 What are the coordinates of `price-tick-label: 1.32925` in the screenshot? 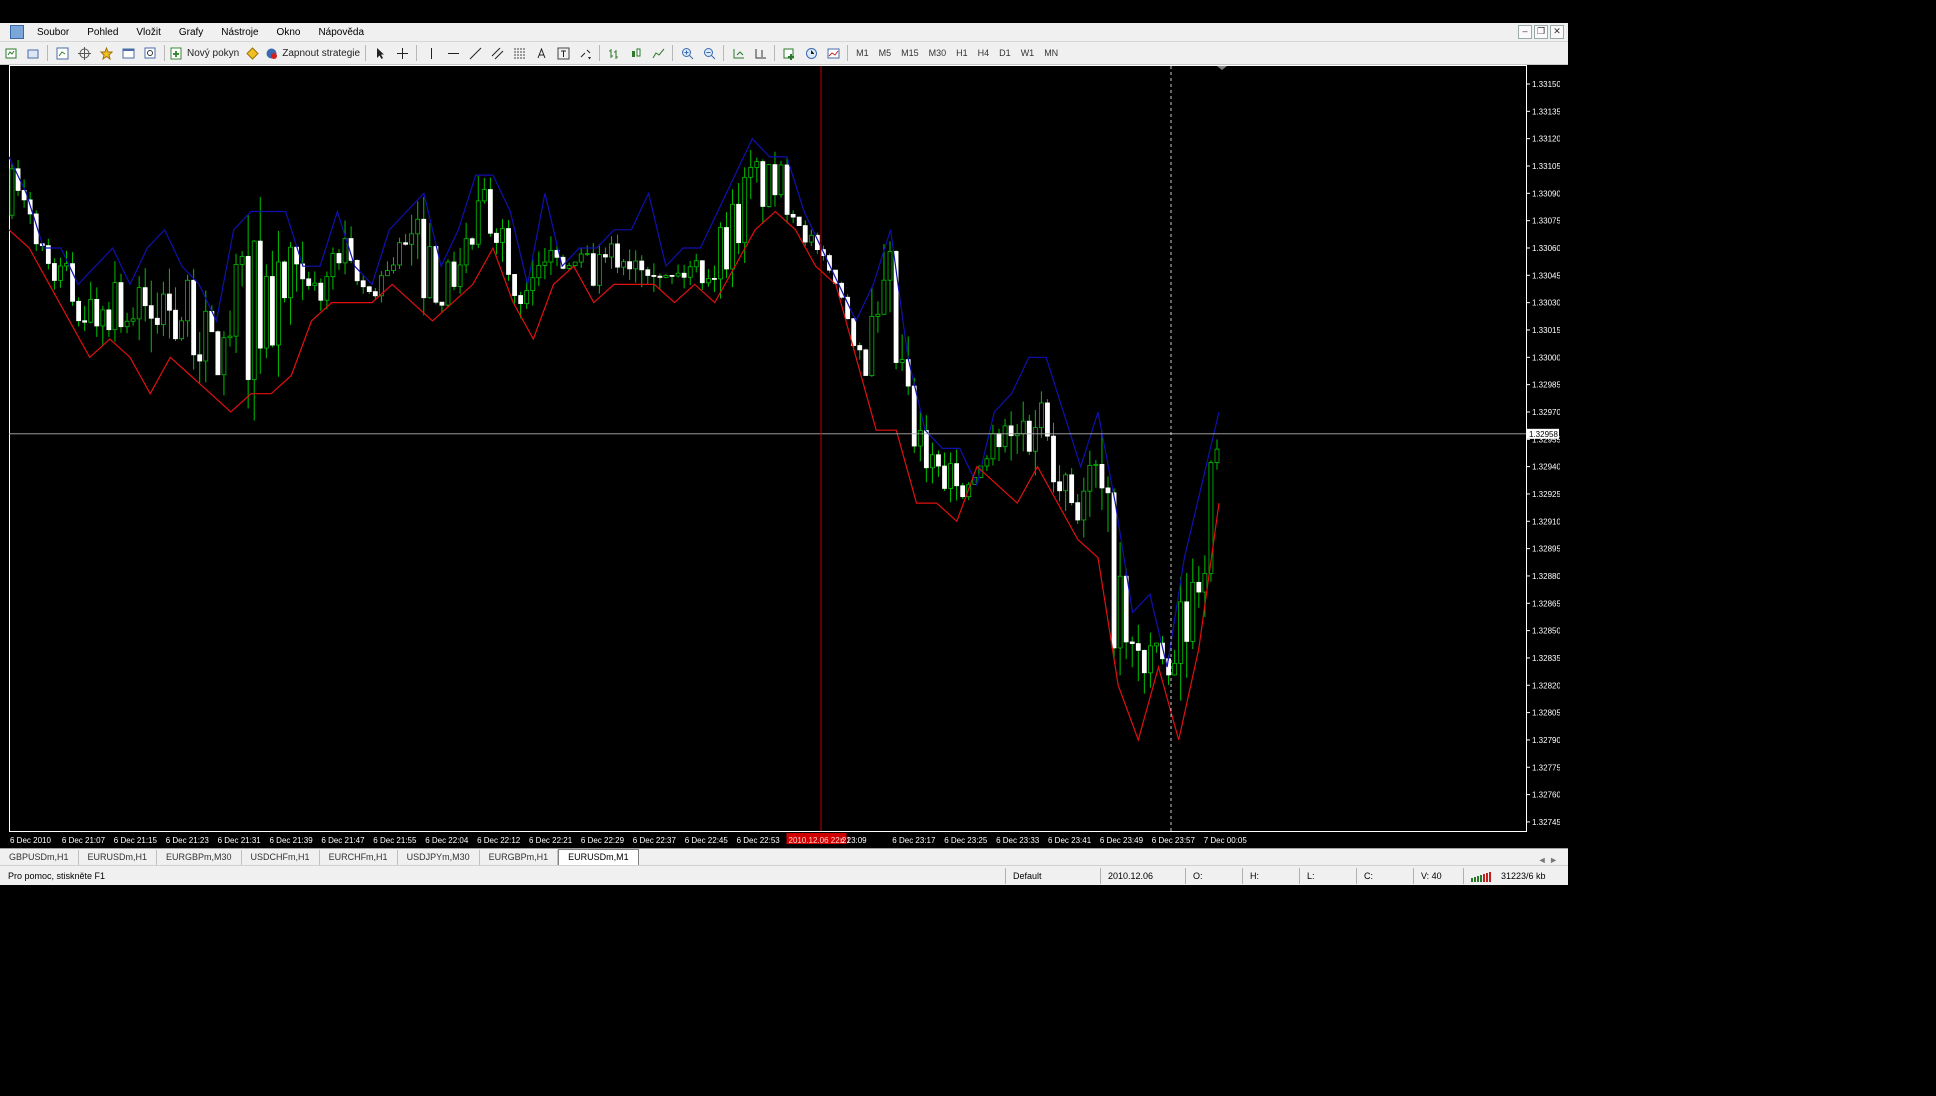 It's located at (1546, 494).